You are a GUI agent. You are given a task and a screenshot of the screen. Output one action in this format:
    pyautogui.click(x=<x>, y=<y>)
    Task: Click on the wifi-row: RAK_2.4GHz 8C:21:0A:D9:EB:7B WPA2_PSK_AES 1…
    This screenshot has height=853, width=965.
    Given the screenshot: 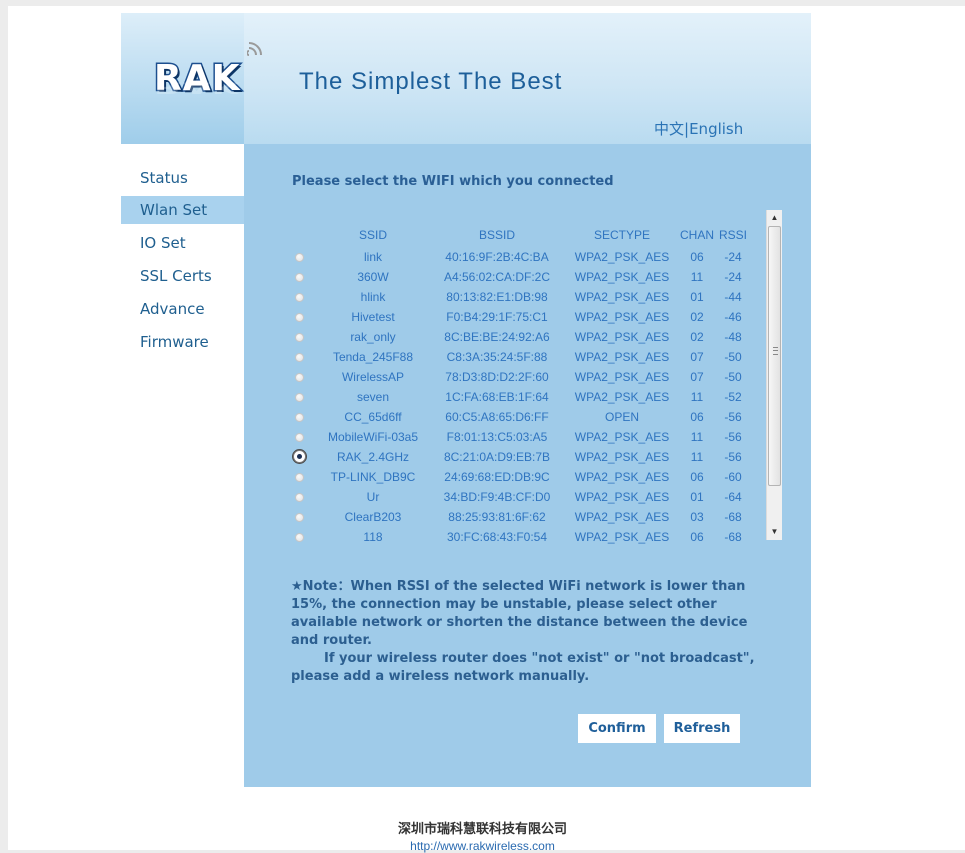 What is the action you would take?
    pyautogui.click(x=528, y=458)
    